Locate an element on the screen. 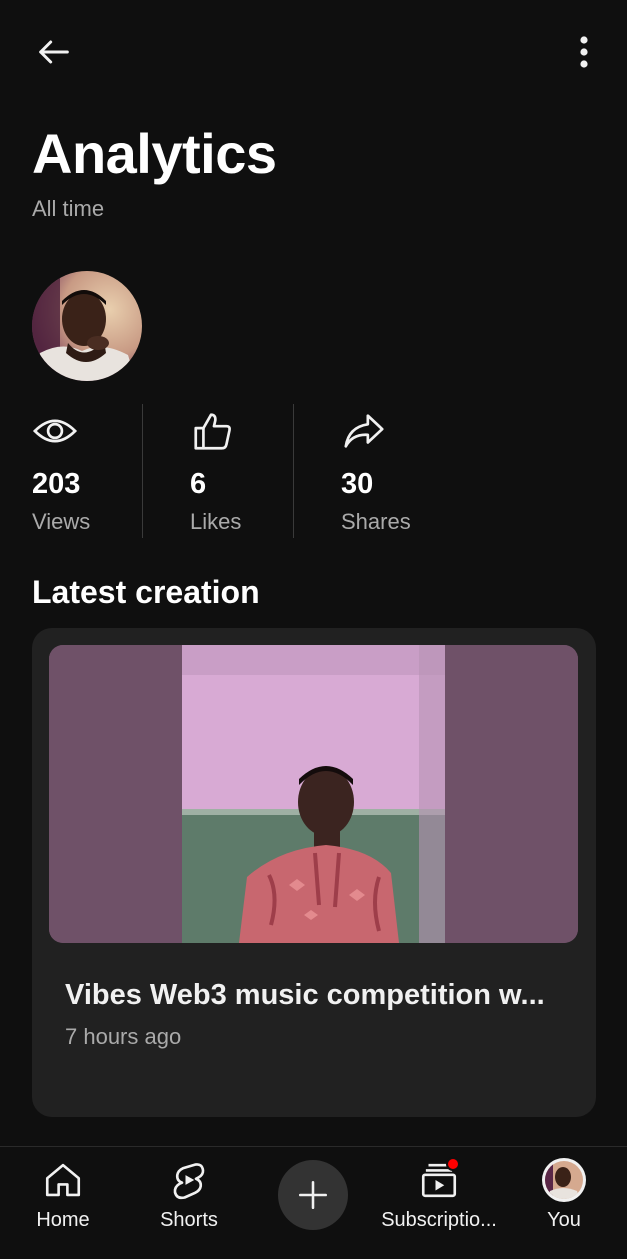 This screenshot has height=1259, width=627. back-button is located at coordinates (54, 52).